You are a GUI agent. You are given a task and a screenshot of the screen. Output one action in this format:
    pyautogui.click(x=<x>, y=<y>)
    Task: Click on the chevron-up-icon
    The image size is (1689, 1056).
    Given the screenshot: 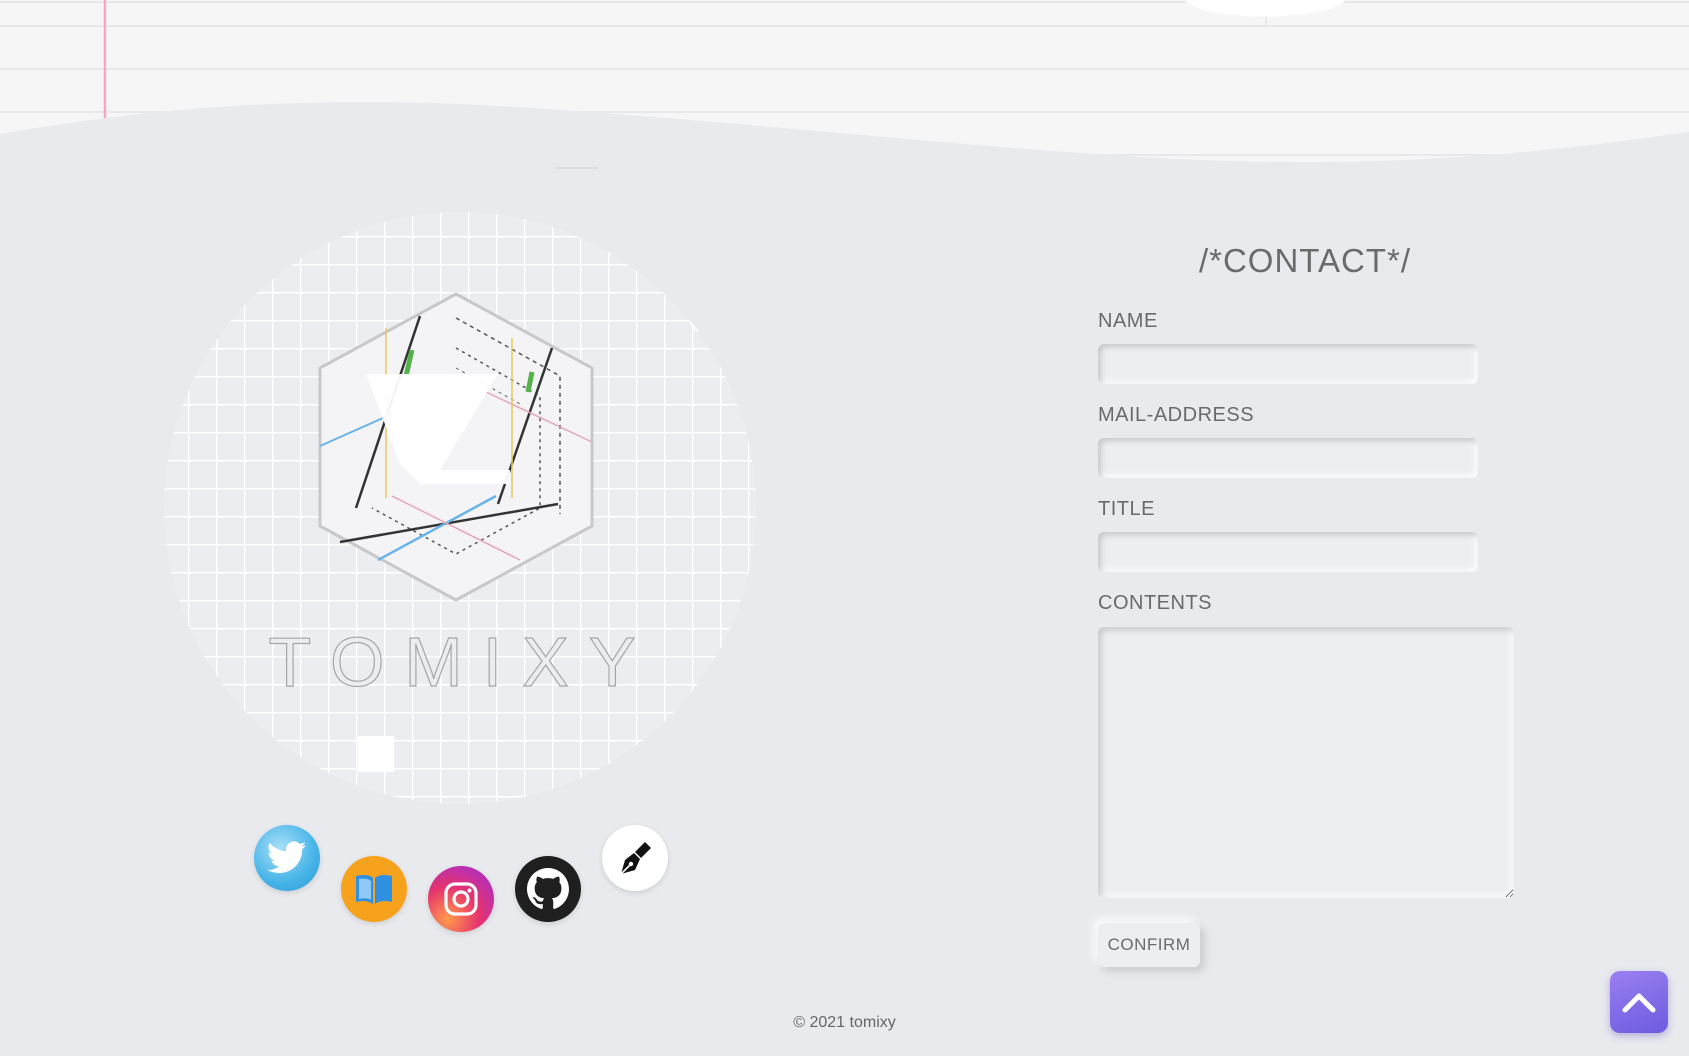 What is the action you would take?
    pyautogui.click(x=1639, y=1003)
    